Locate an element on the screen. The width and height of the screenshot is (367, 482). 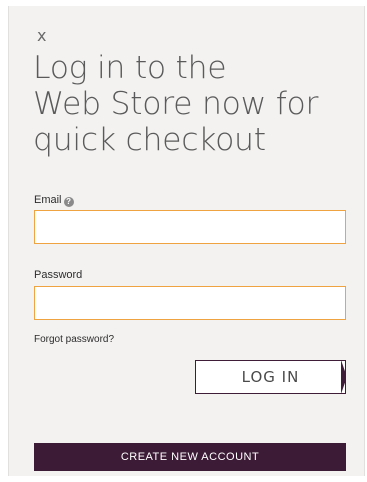
forgot-password-link: Forgot password? is located at coordinates (74, 339).